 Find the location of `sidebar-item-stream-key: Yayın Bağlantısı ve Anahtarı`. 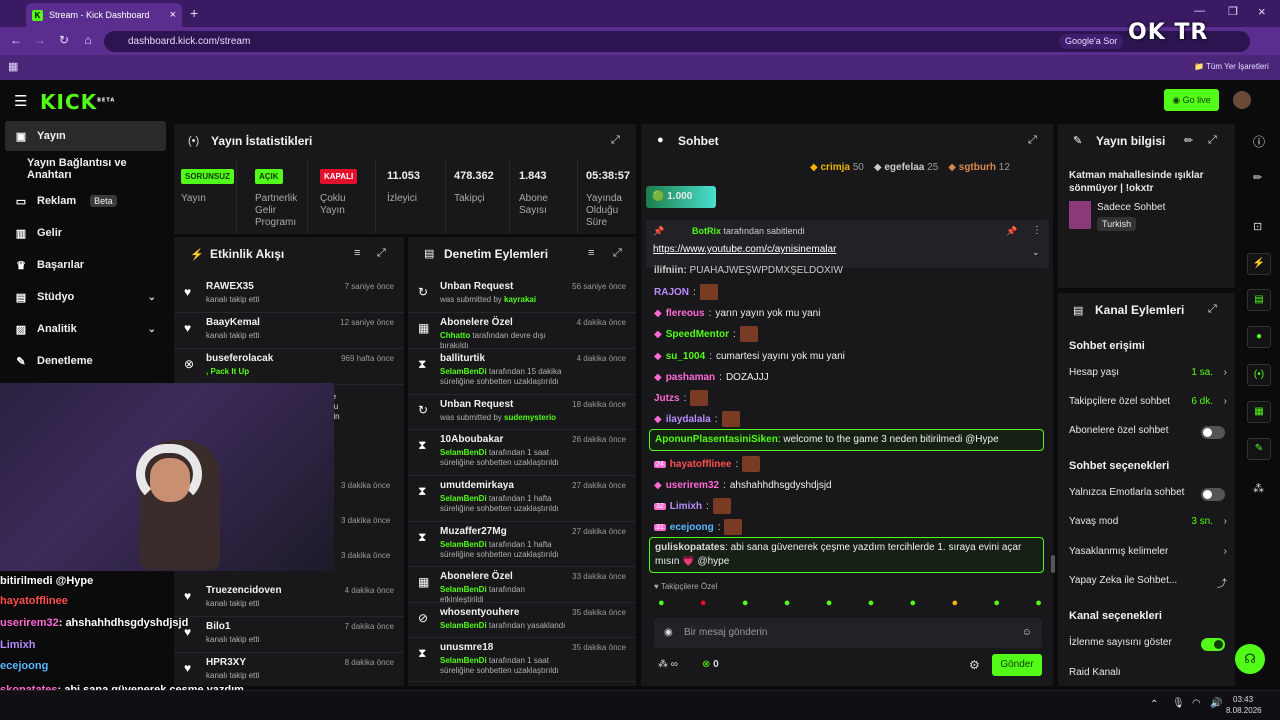

sidebar-item-stream-key: Yayın Bağlantısı ve Anahtarı is located at coordinates (85, 169).